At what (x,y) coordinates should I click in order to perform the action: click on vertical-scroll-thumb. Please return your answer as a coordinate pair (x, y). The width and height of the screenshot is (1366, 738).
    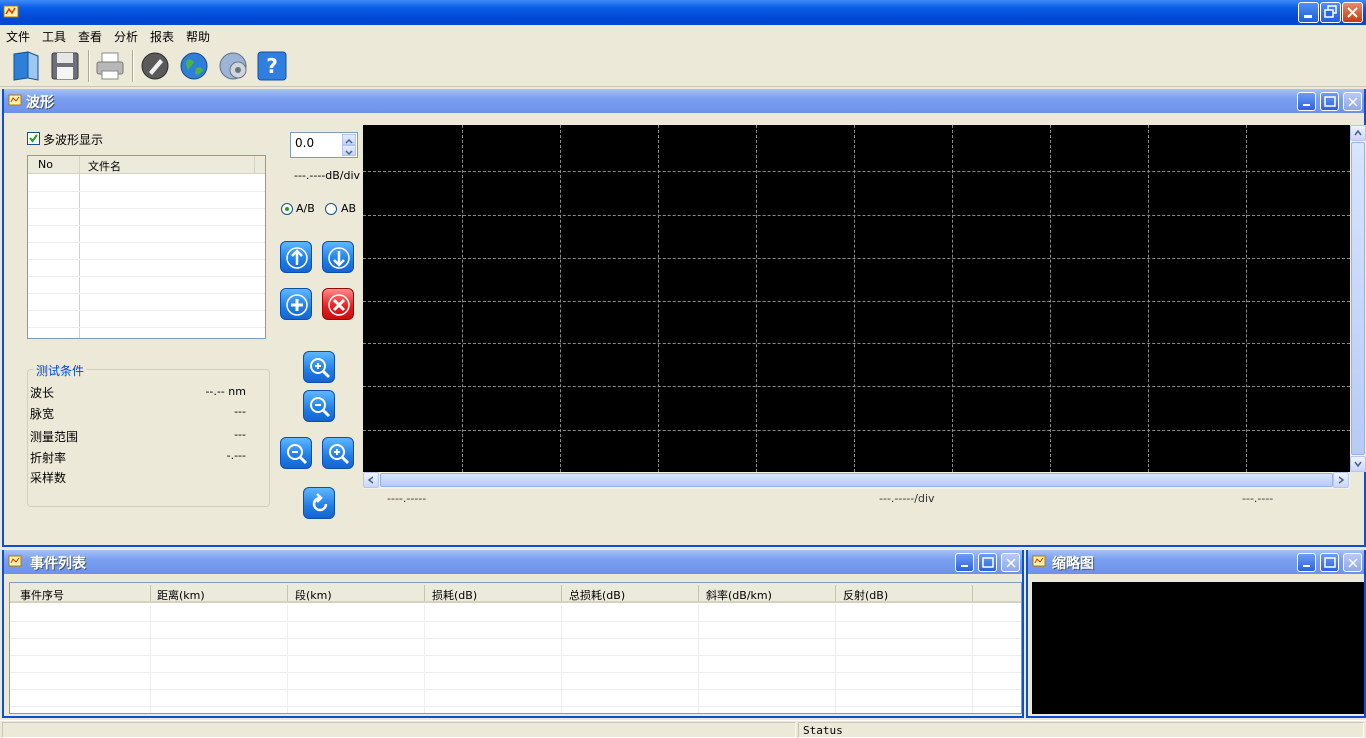
    Looking at the image, I should click on (1358, 298).